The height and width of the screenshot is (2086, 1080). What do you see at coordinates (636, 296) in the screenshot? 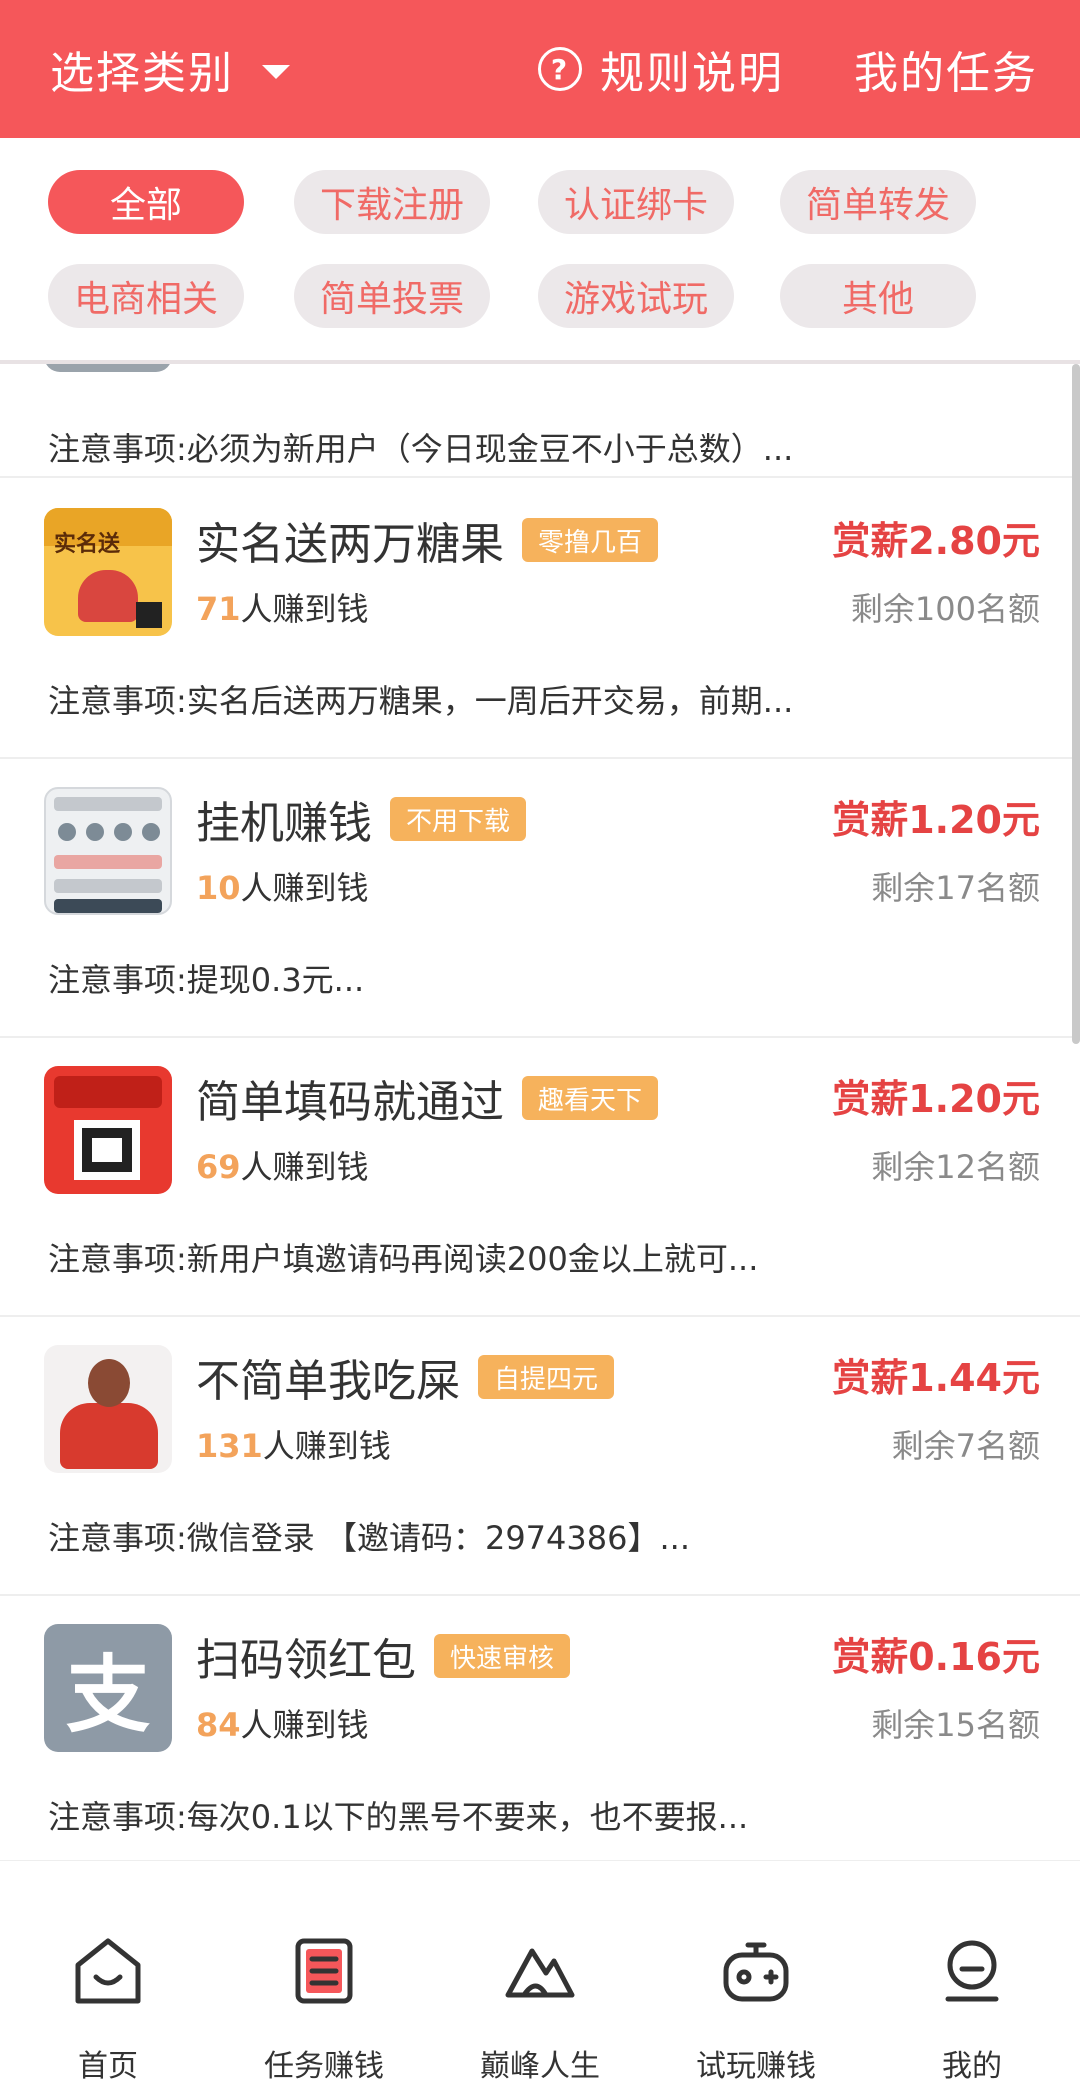
I see `filter-chip-game-trial: 游戏试玩` at bounding box center [636, 296].